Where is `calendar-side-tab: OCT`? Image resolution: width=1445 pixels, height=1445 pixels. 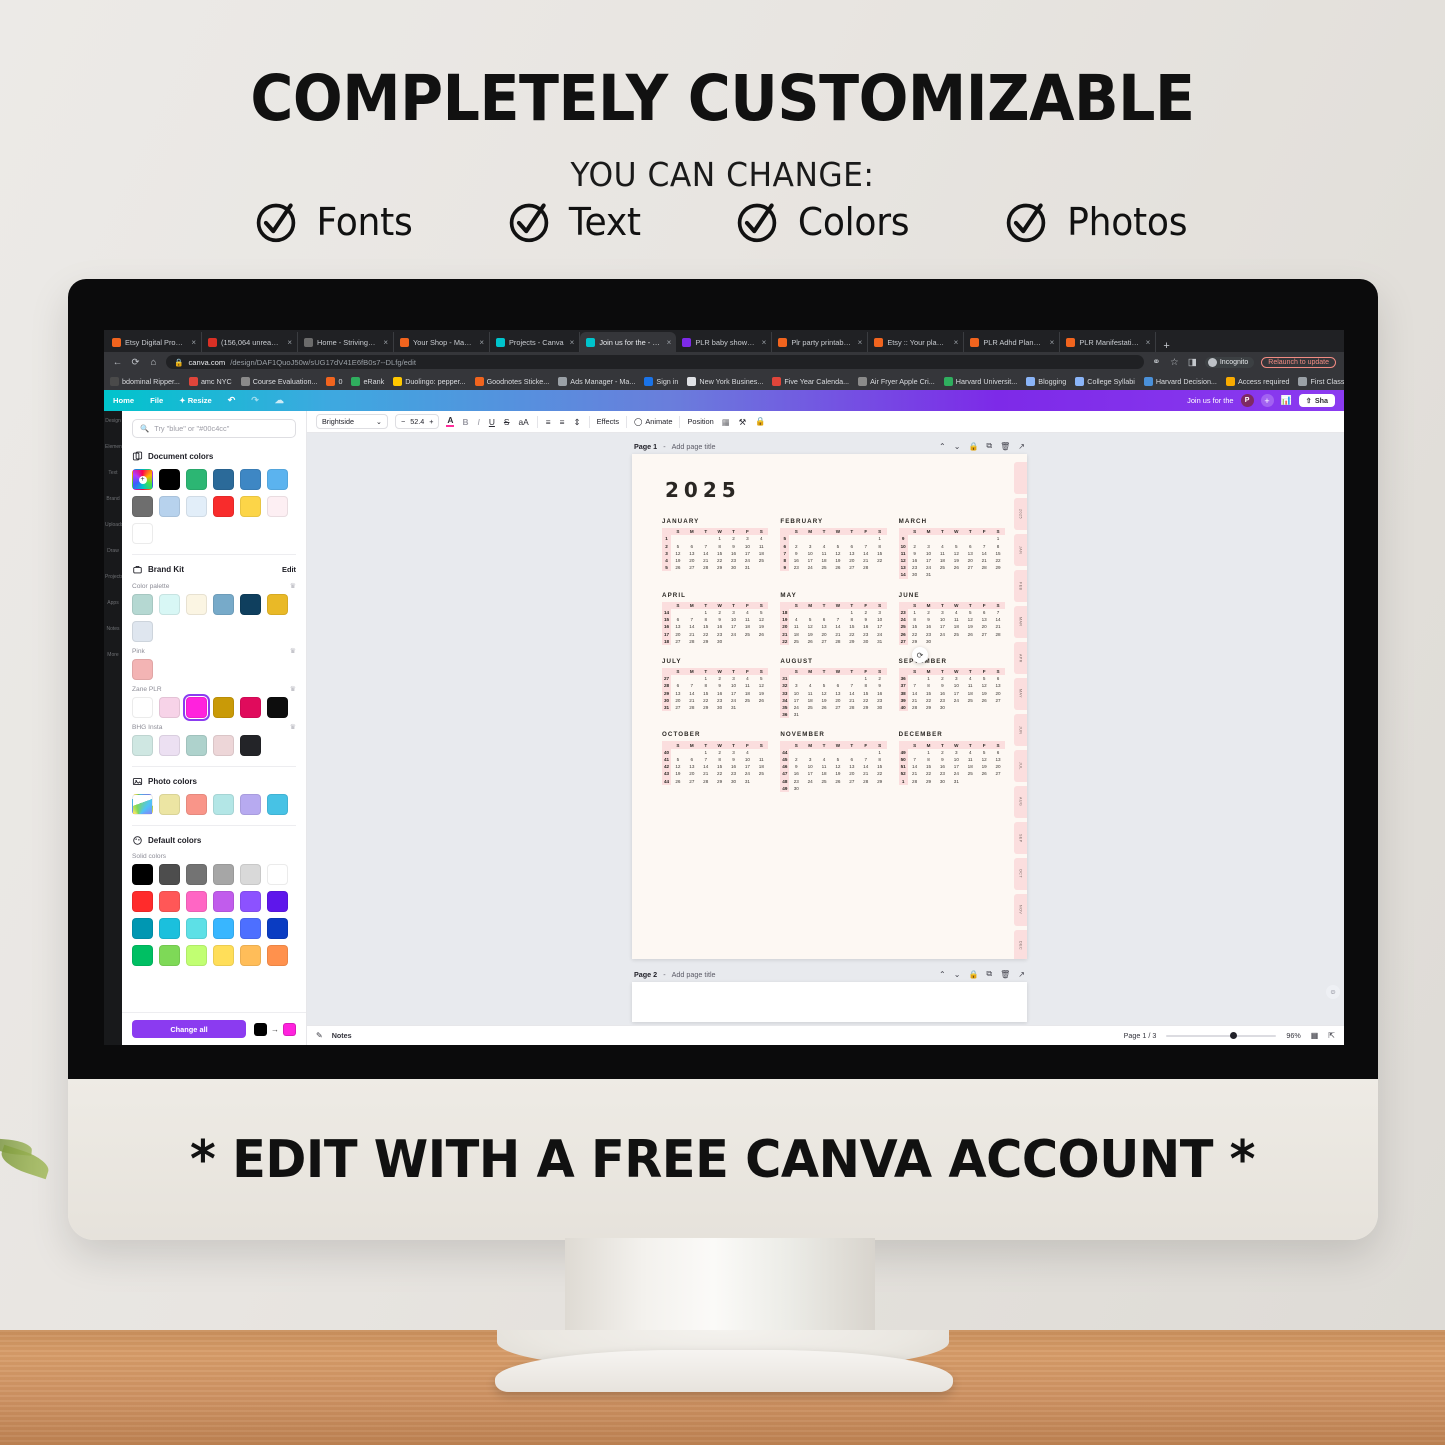 calendar-side-tab: OCT is located at coordinates (1020, 874).